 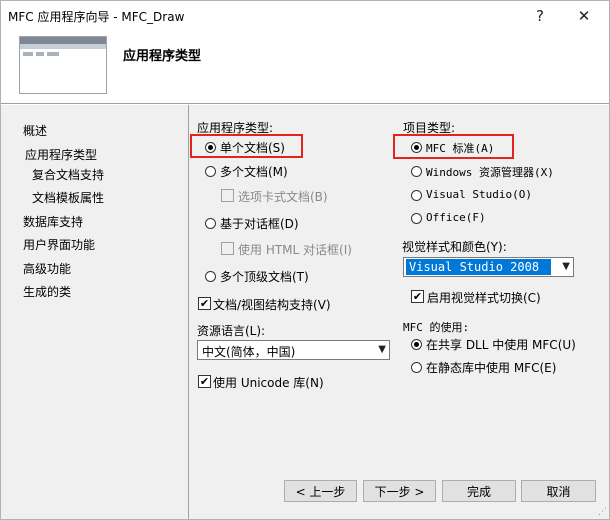 What do you see at coordinates (540, 16) in the screenshot?
I see `help-button: ?` at bounding box center [540, 16].